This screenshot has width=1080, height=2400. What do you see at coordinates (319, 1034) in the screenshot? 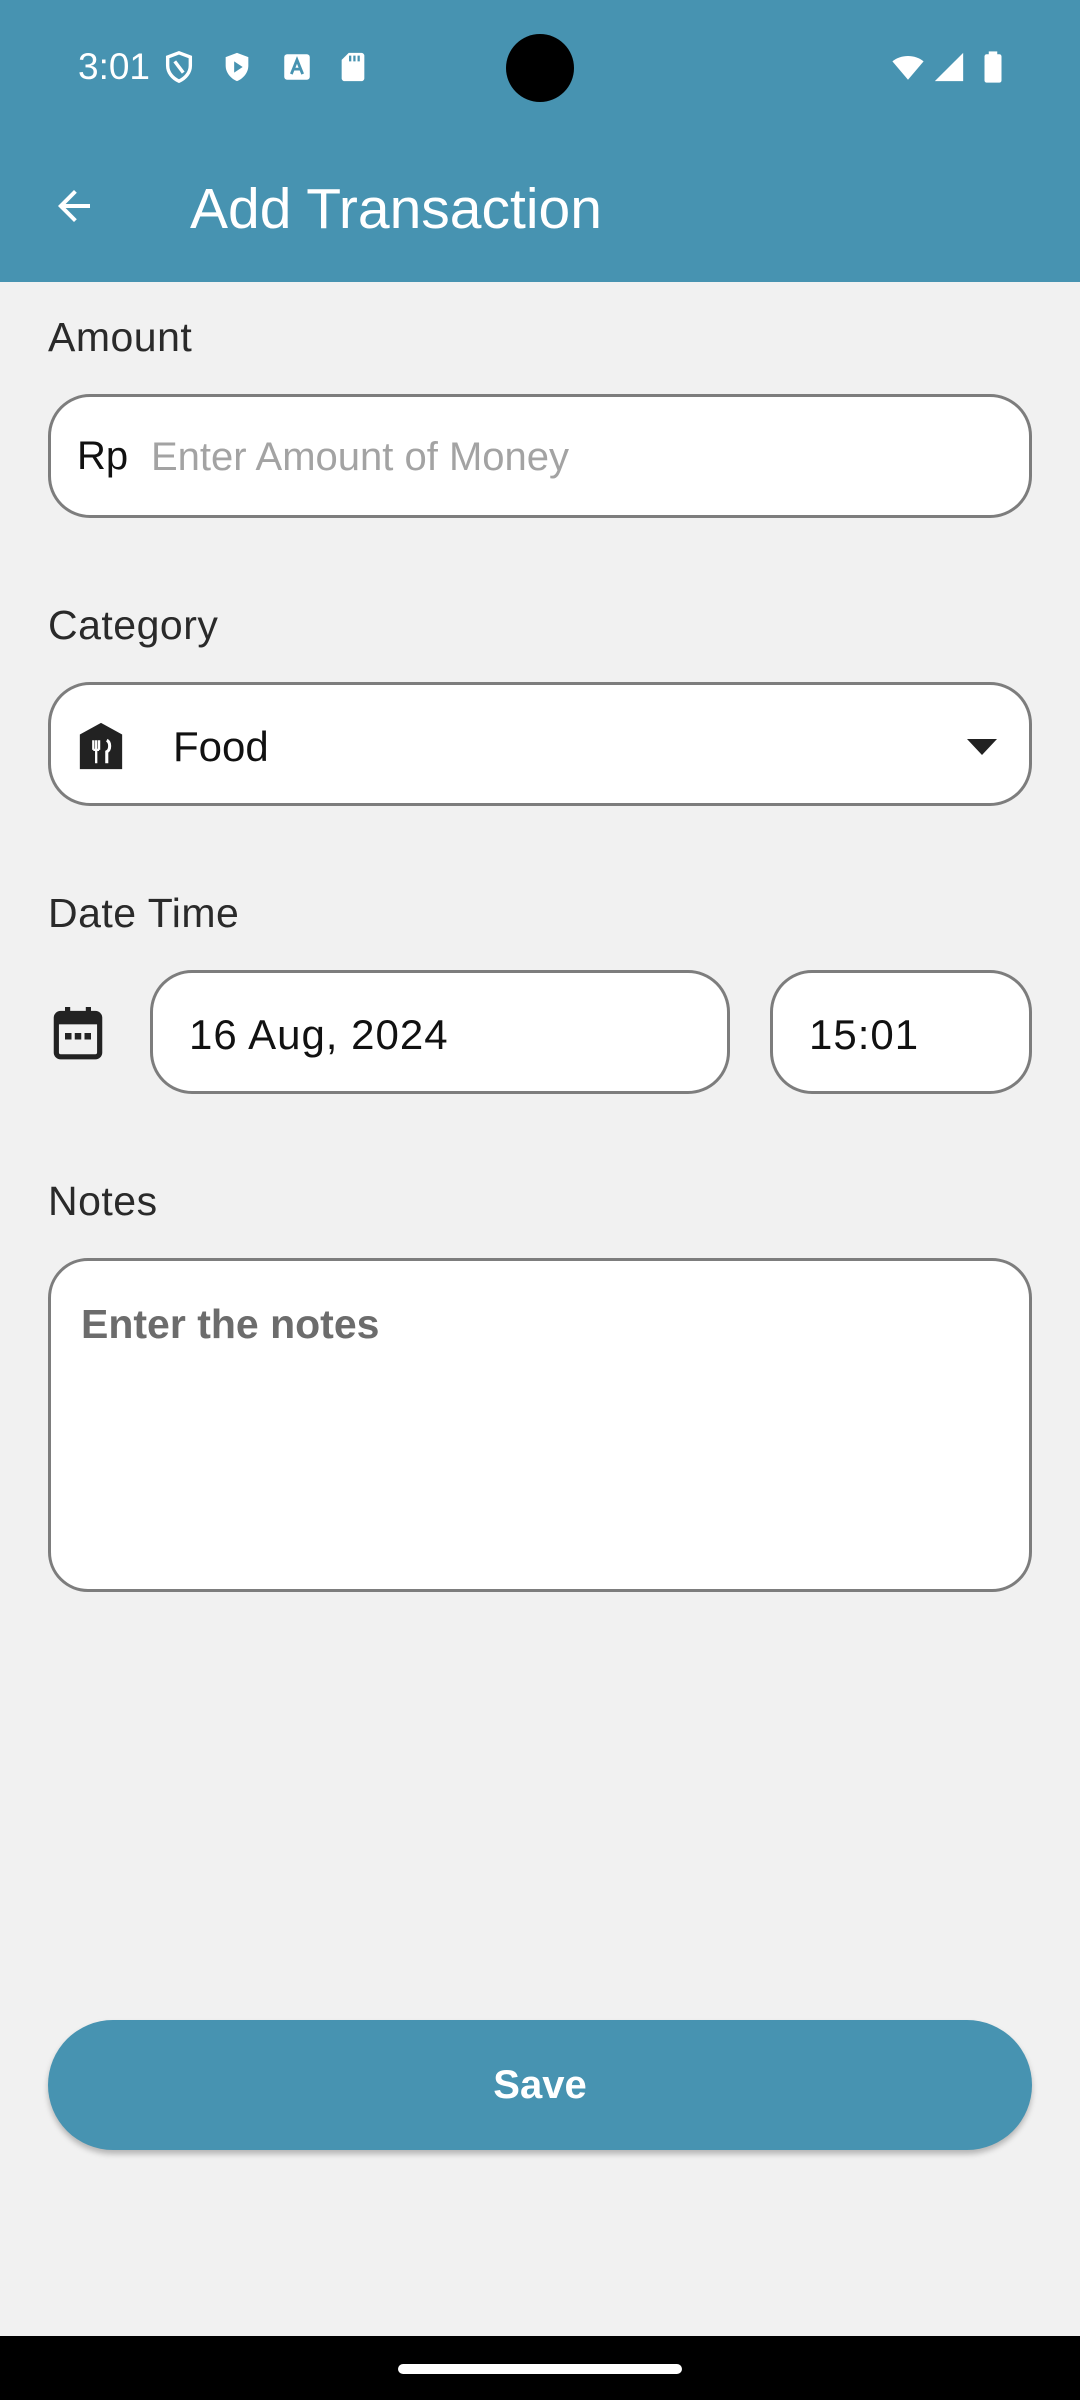
I see `date-value: 16 Aug, 2024` at bounding box center [319, 1034].